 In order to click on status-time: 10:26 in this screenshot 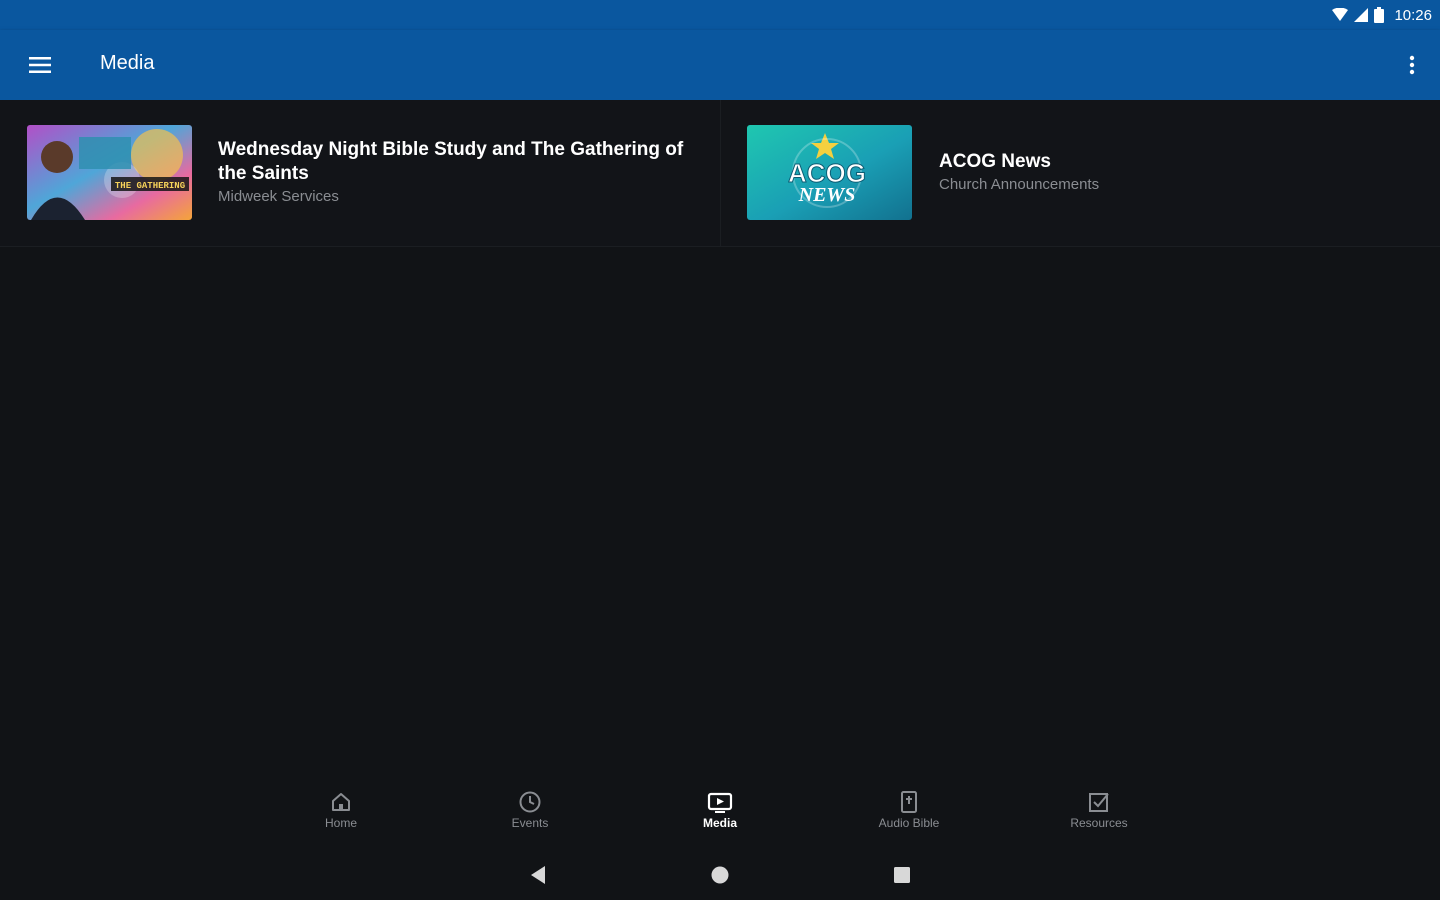, I will do `click(1413, 15)`.